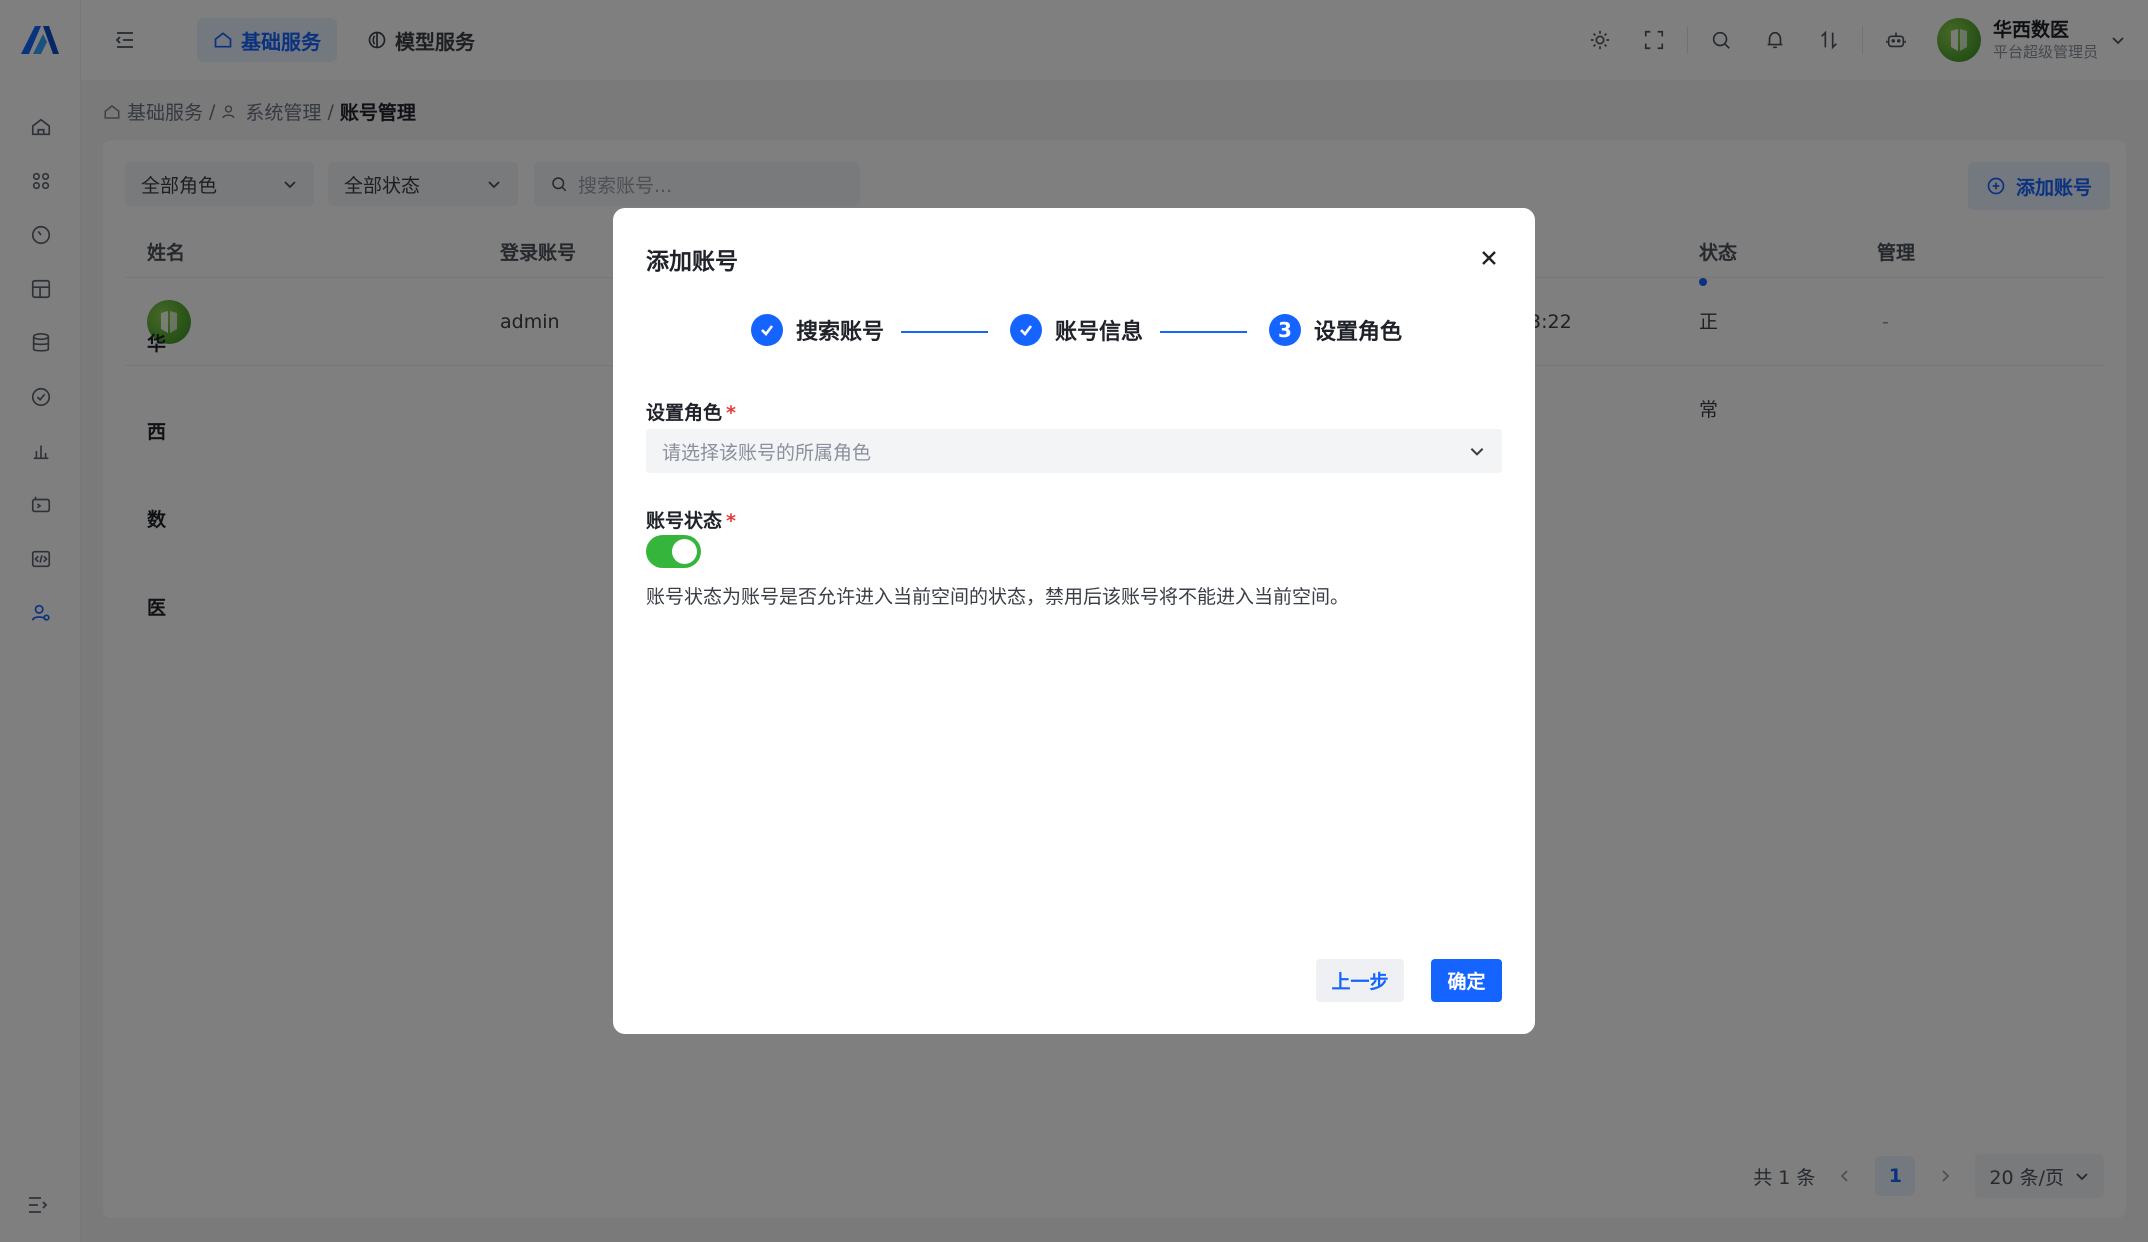 The height and width of the screenshot is (1242, 2148). I want to click on step-account-info: 账号信息, so click(1076, 330).